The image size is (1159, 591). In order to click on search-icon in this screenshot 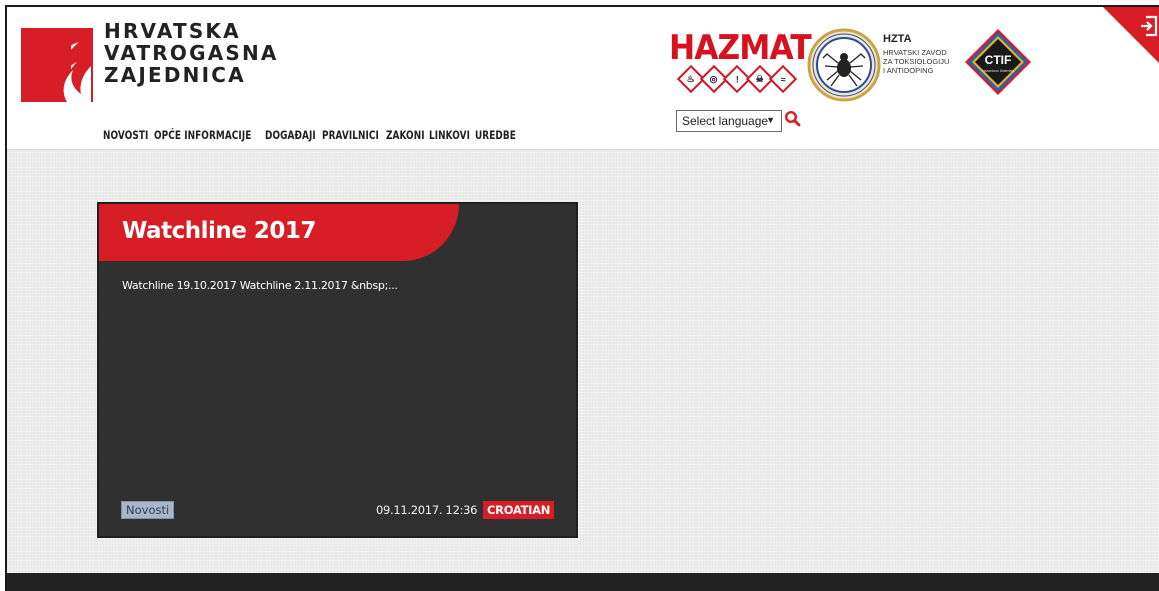, I will do `click(793, 119)`.